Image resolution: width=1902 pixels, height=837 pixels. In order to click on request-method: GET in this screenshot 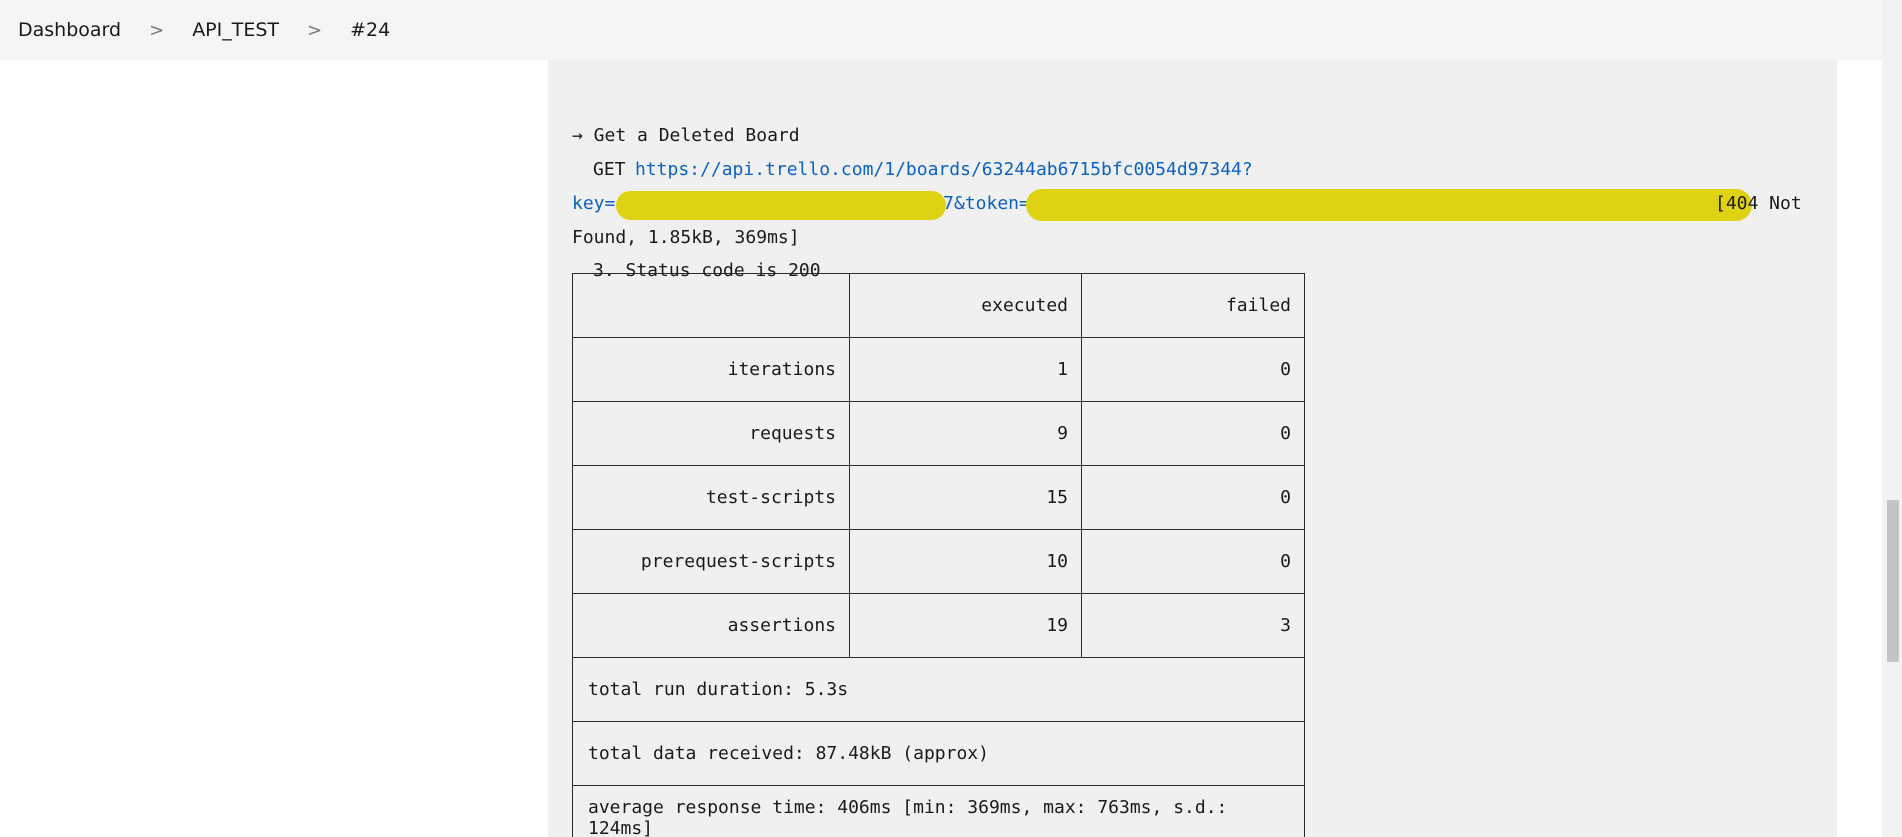, I will do `click(609, 169)`.